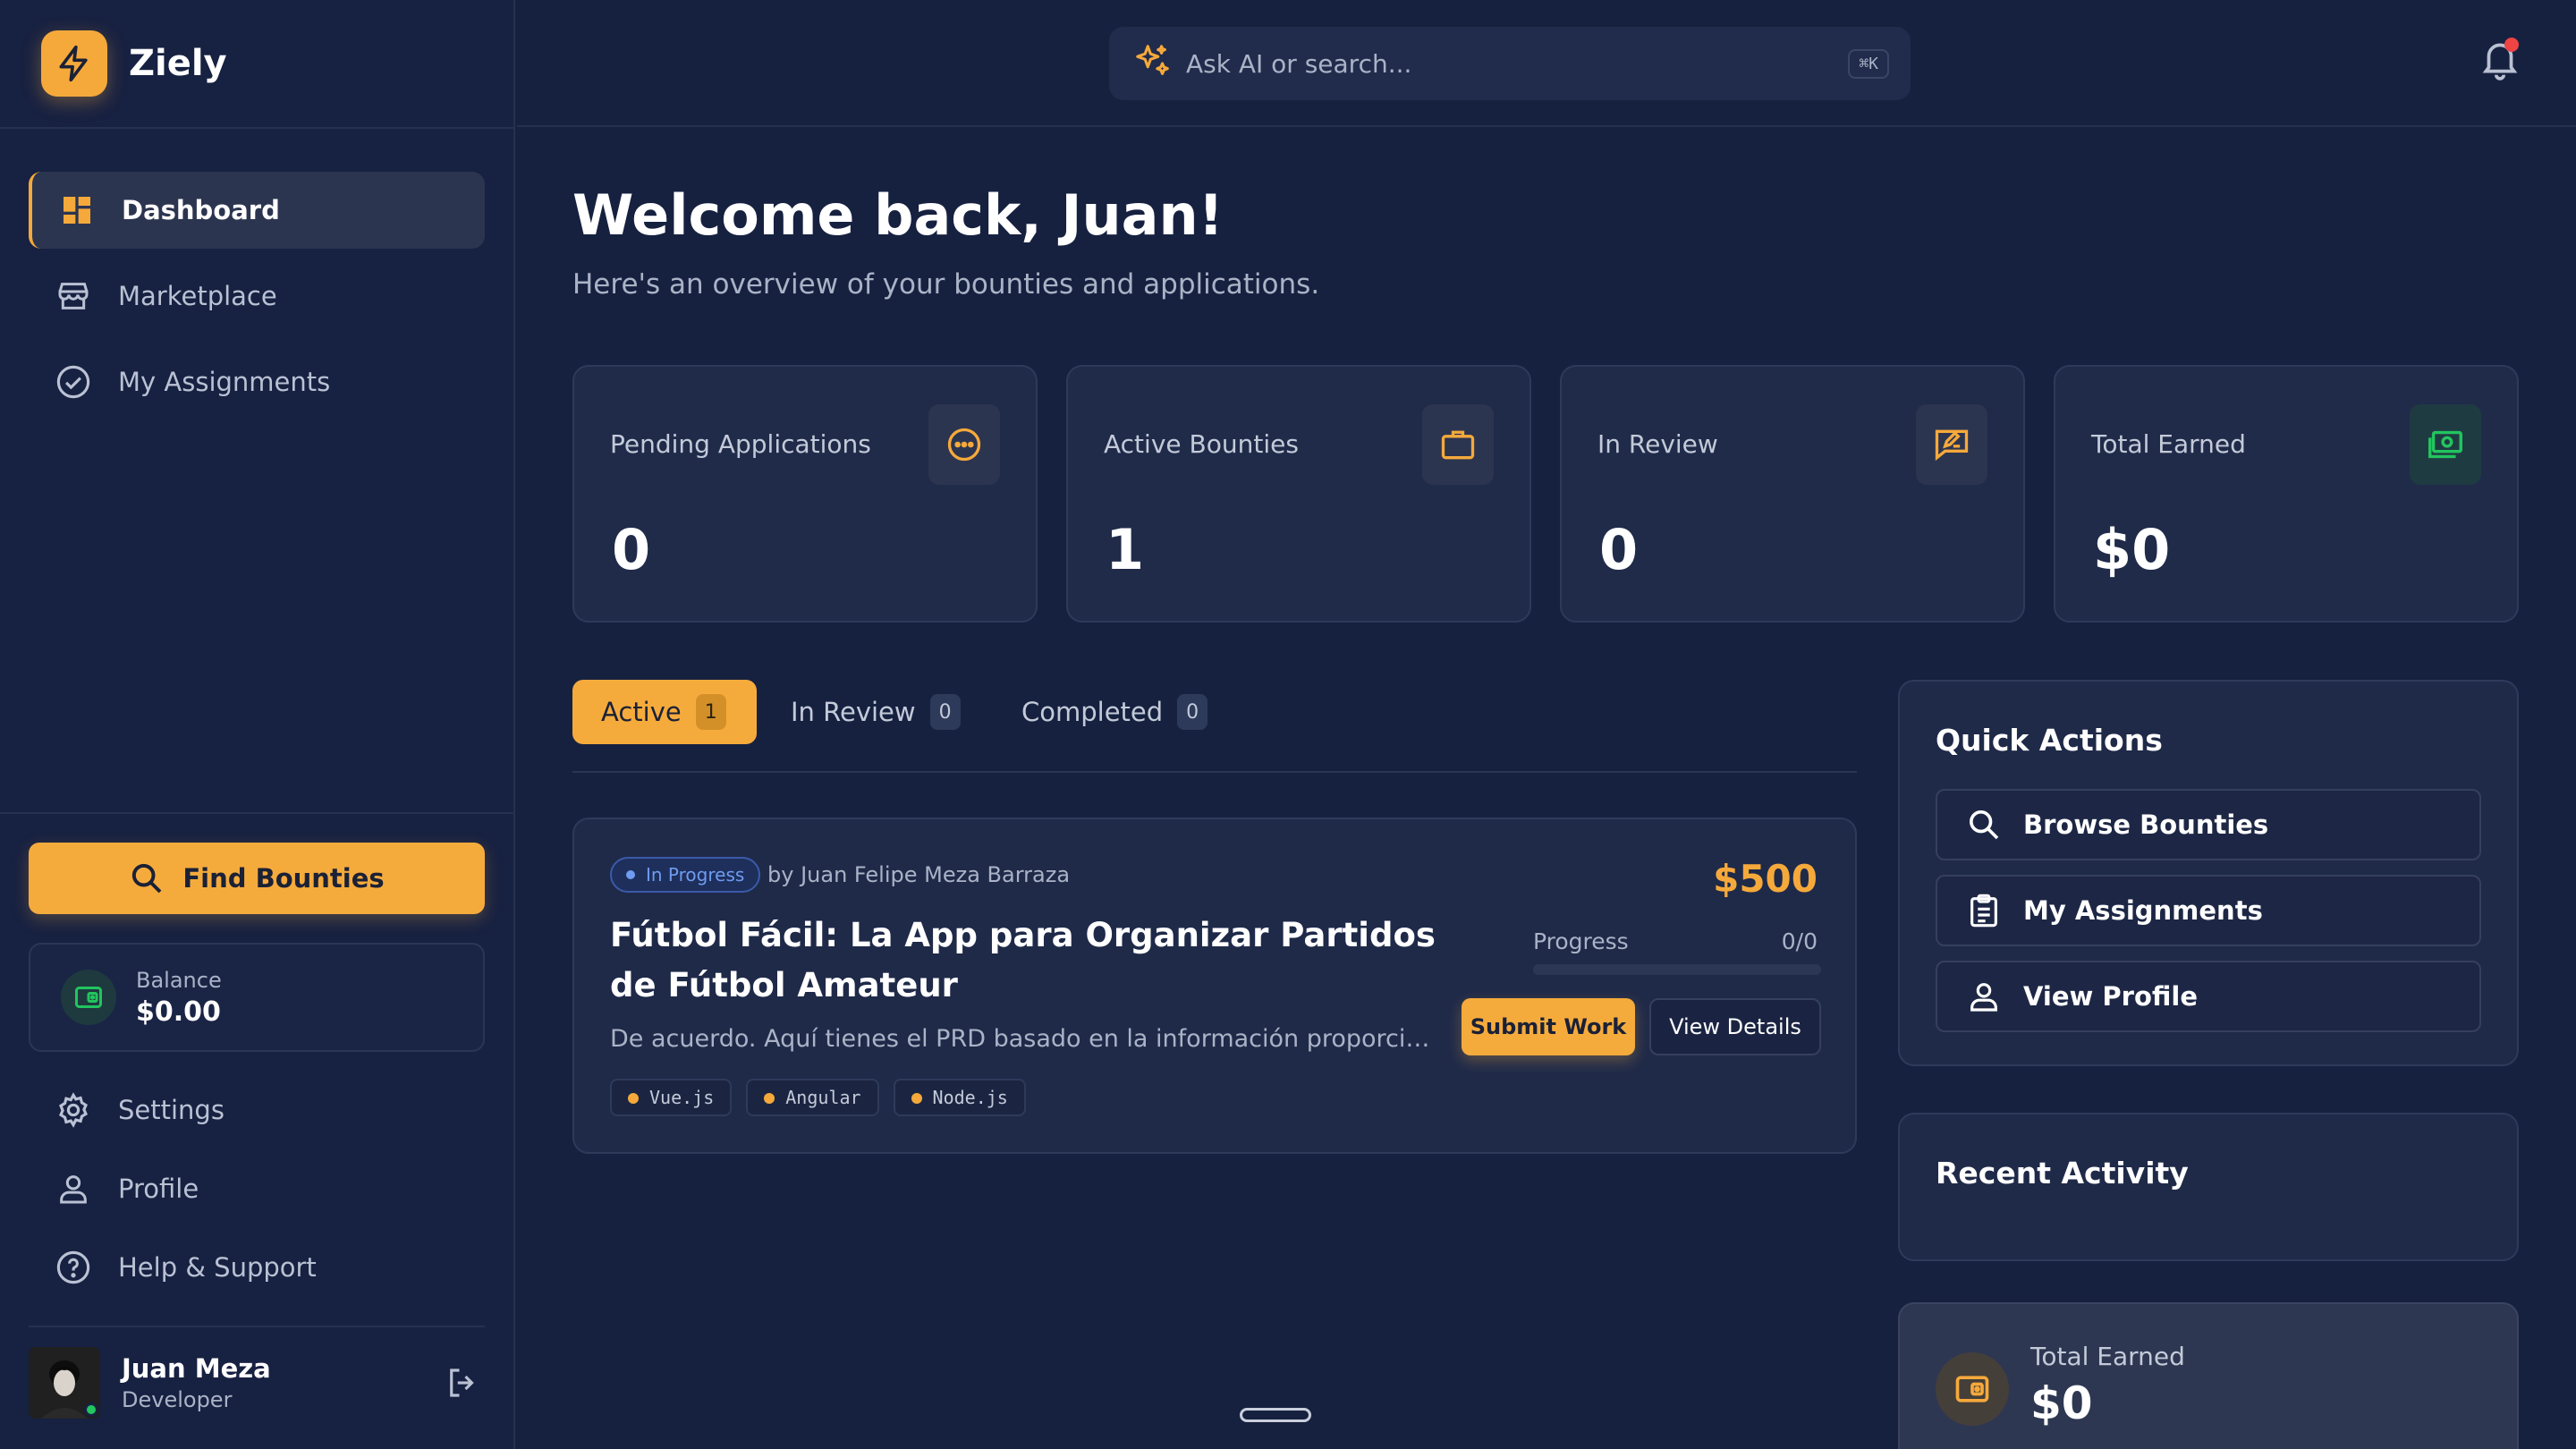 The height and width of the screenshot is (1449, 2576). I want to click on scroll-handle, so click(1275, 1415).